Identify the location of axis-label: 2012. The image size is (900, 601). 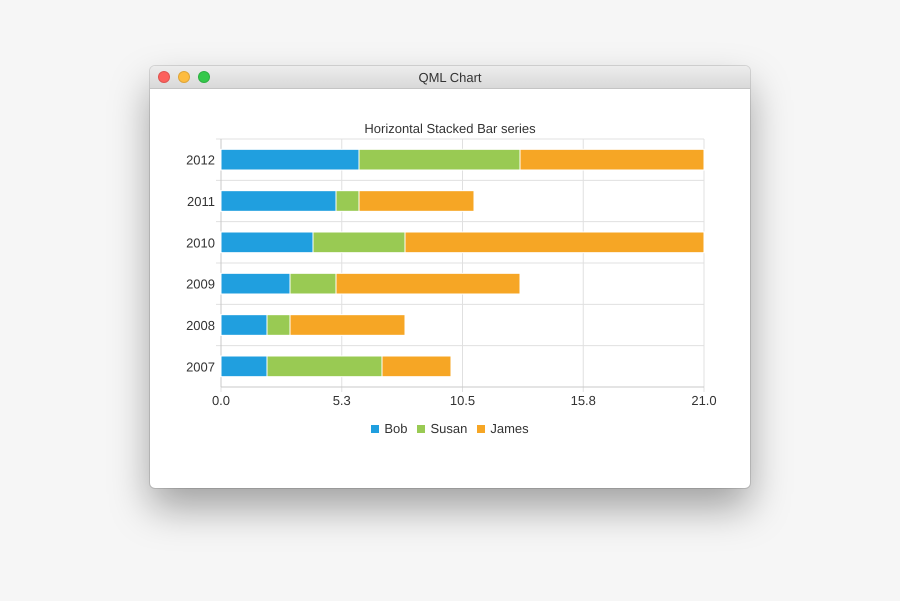
(200, 160).